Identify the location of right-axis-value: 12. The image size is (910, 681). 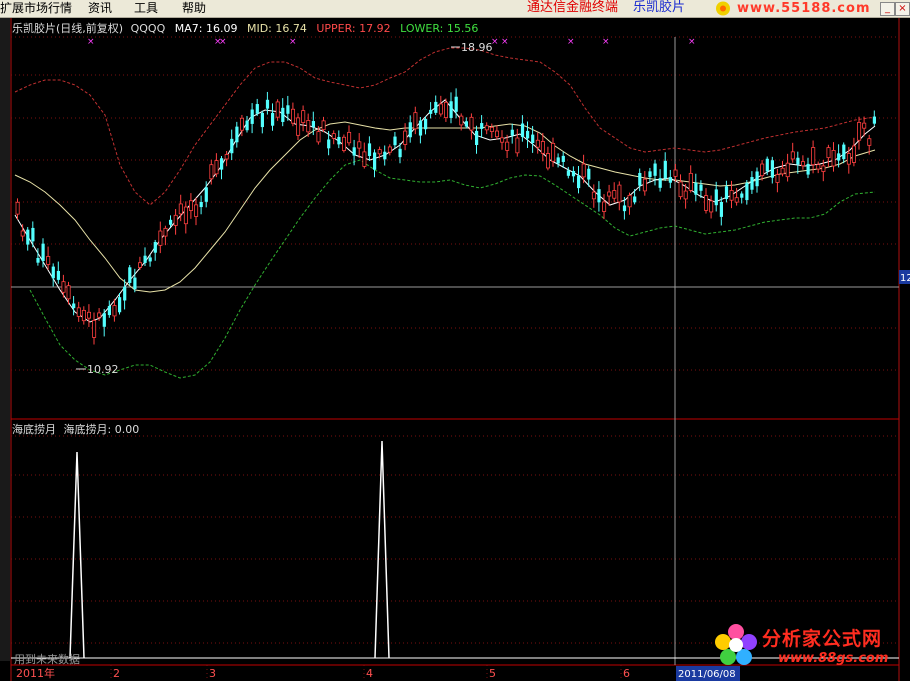
(905, 278).